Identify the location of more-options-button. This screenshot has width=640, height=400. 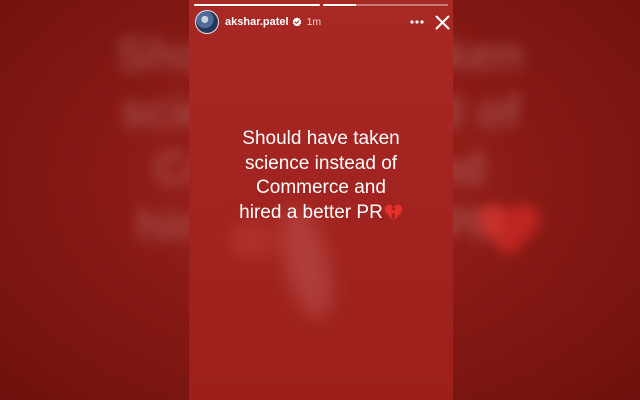
(417, 22).